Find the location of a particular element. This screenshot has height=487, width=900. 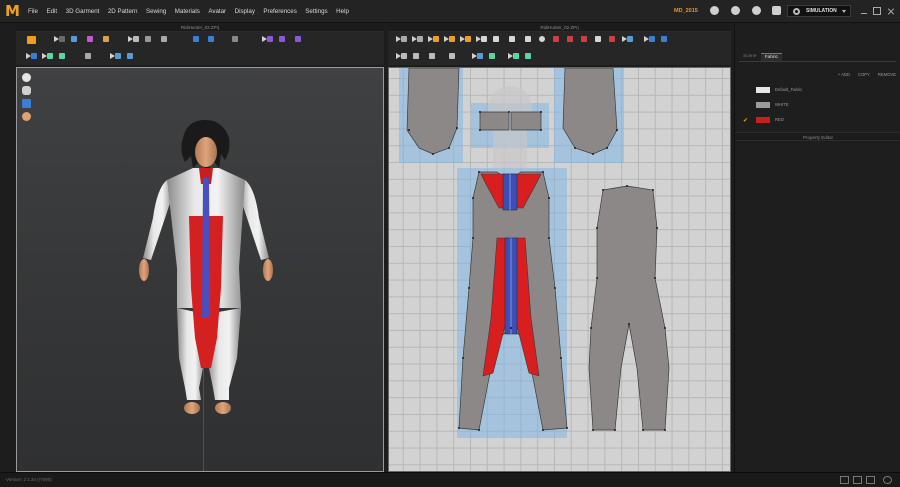

edit-icon is located at coordinates (118, 56).